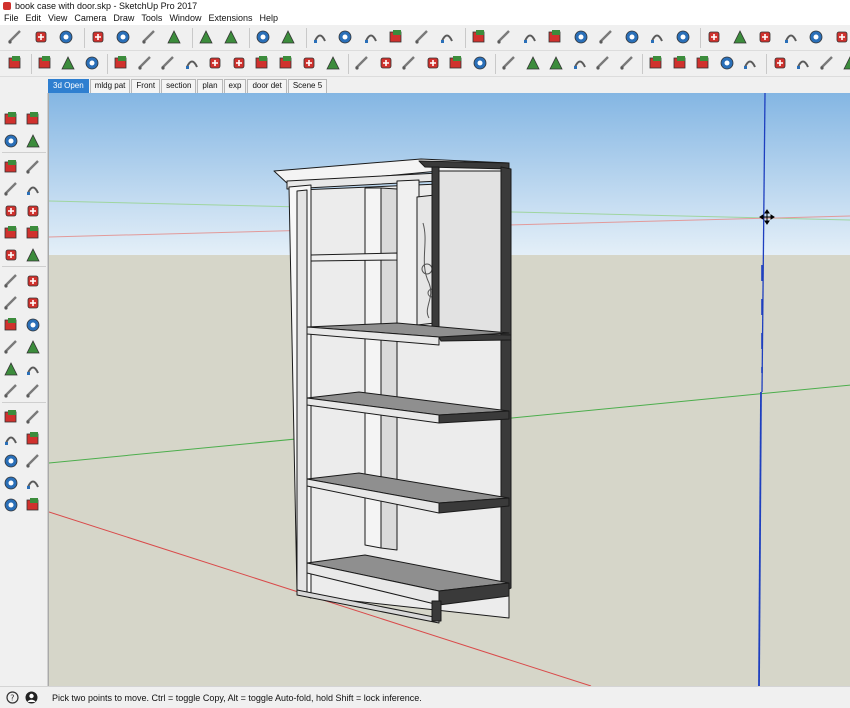 The width and height of the screenshot is (850, 708). I want to click on get-models-button, so click(15, 38).